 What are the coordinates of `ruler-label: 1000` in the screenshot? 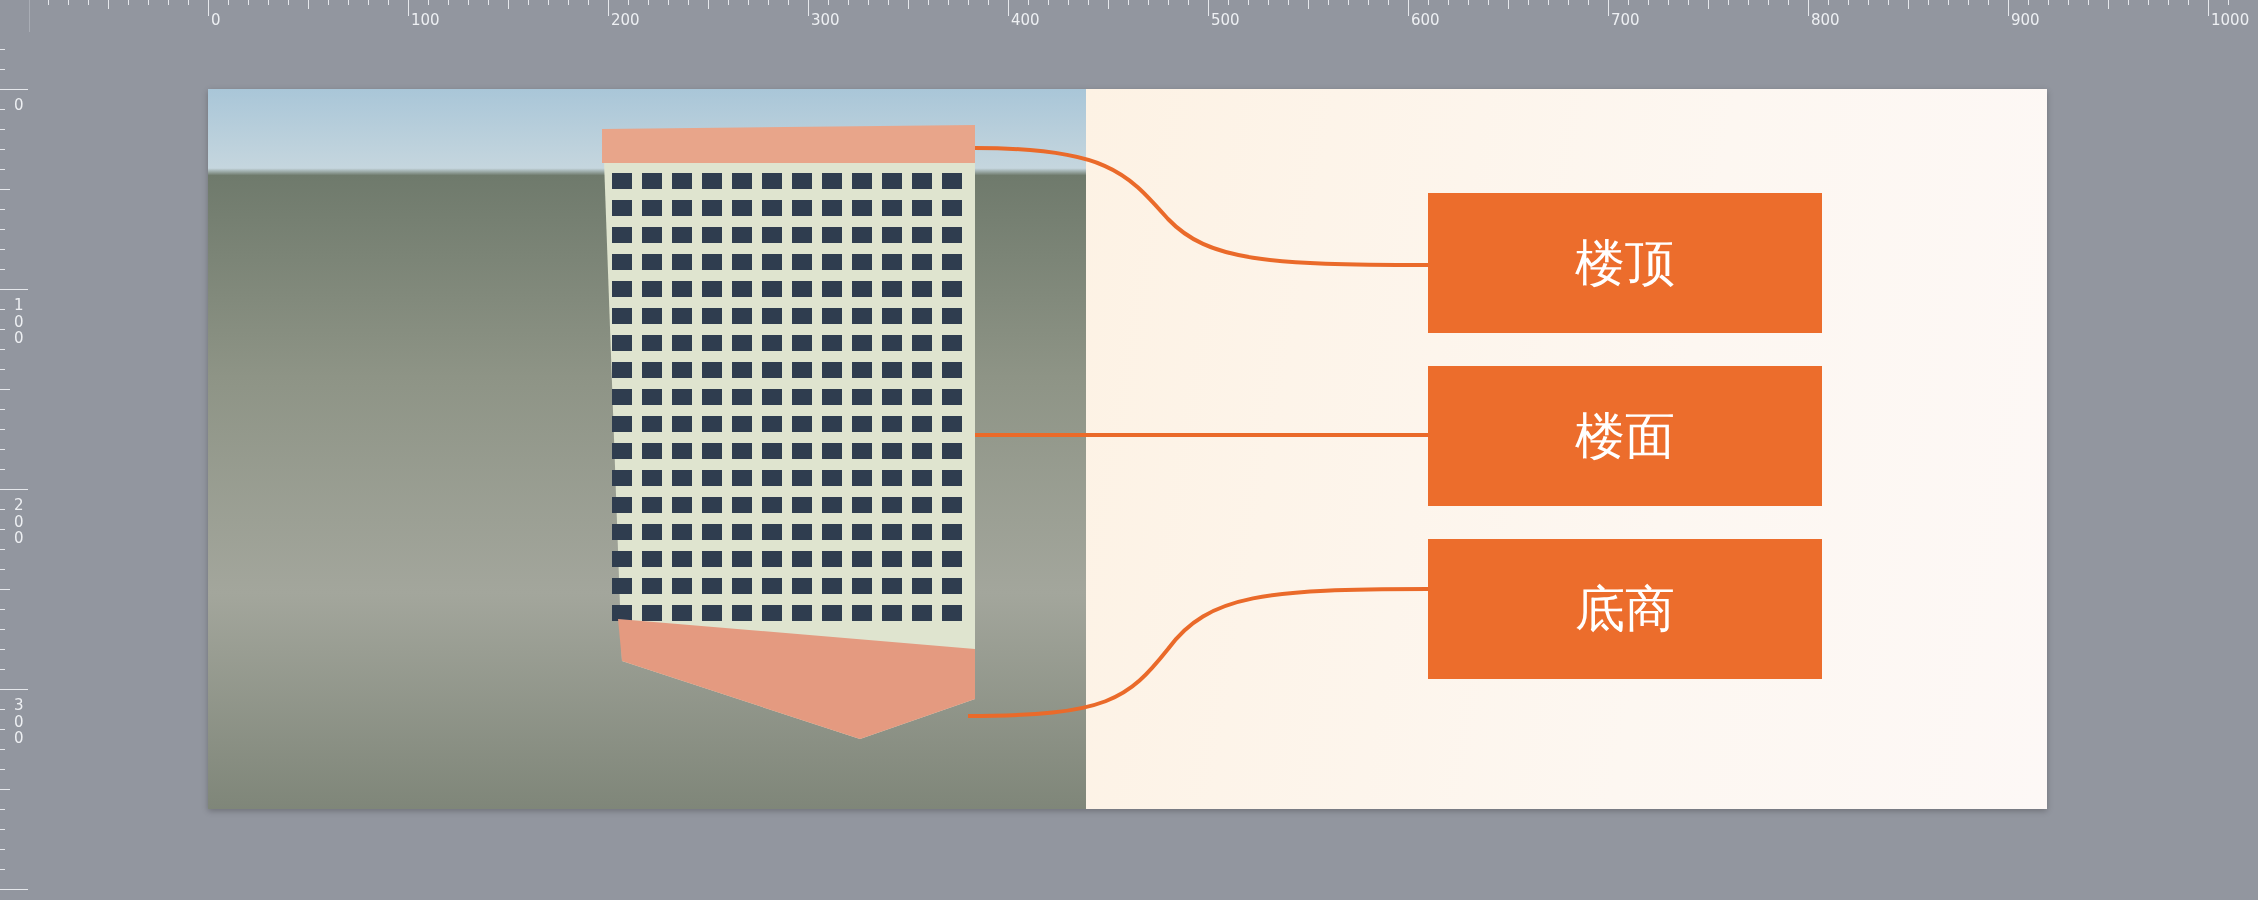 It's located at (2230, 20).